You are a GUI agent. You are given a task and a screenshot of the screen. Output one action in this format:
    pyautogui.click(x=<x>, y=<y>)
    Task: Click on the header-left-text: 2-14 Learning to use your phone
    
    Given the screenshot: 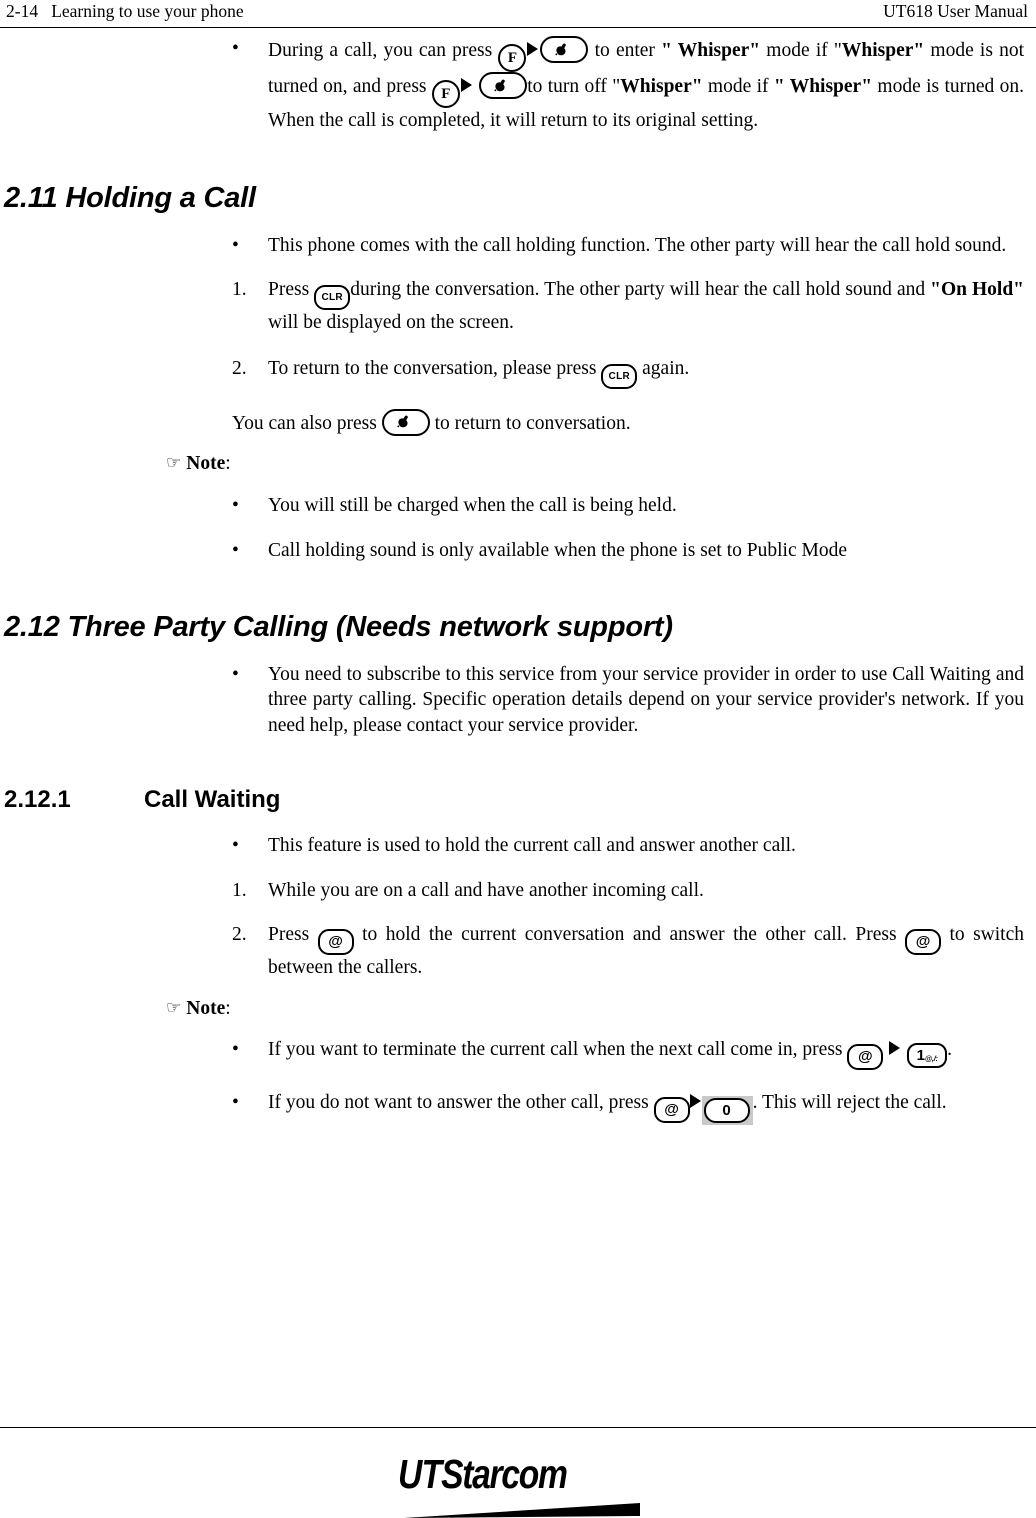 What is the action you would take?
    pyautogui.click(x=125, y=11)
    